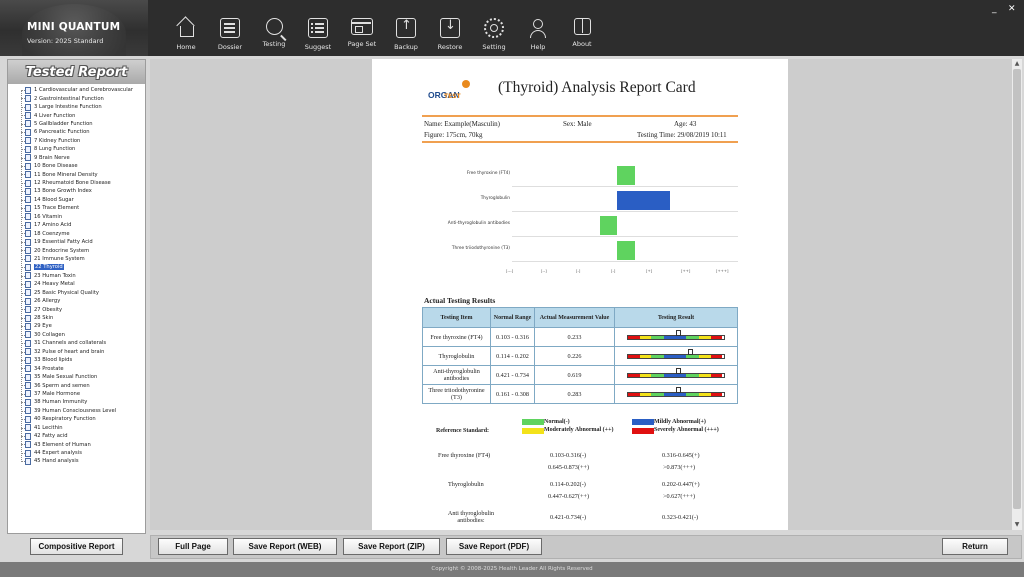 The width and height of the screenshot is (1024, 577). Describe the element at coordinates (82, 149) in the screenshot. I see `tree-item: 8 Lung Function` at that location.